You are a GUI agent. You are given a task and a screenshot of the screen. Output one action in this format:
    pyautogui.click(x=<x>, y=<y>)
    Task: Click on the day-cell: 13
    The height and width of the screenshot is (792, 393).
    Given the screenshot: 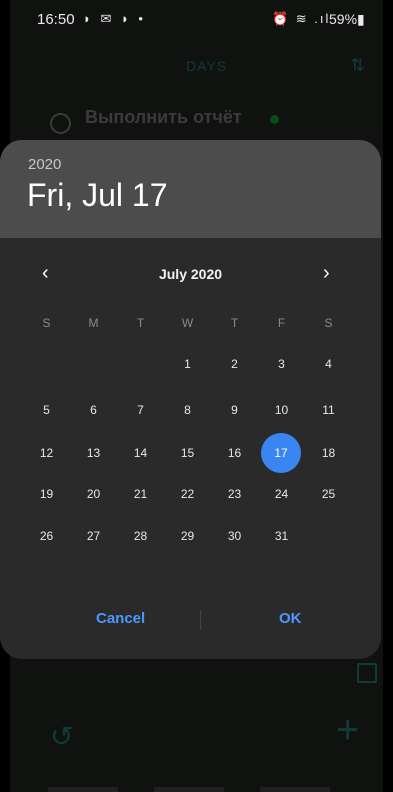 What is the action you would take?
    pyautogui.click(x=93, y=453)
    